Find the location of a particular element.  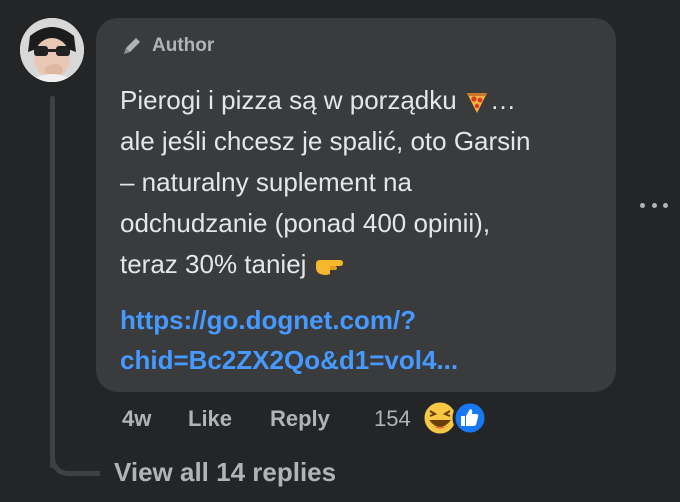

pizza-emoji-icon is located at coordinates (476, 103).